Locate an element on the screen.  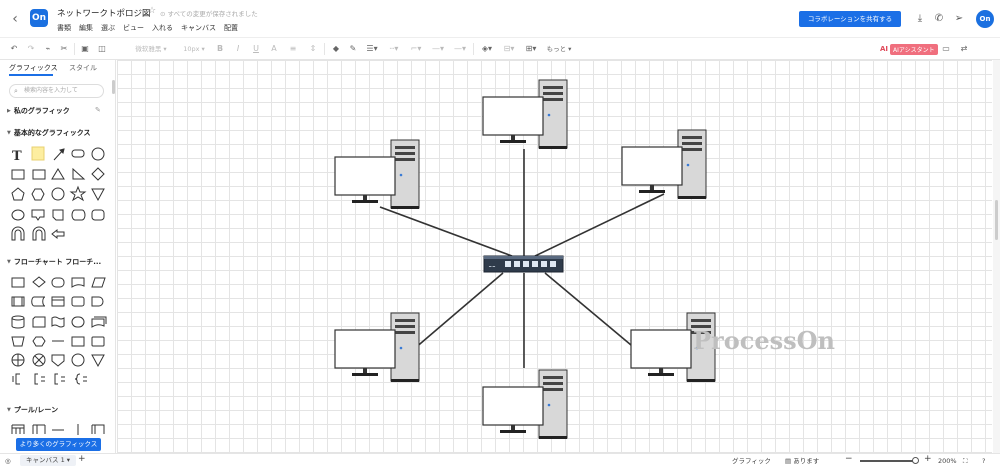
process-icon is located at coordinates (18, 282).